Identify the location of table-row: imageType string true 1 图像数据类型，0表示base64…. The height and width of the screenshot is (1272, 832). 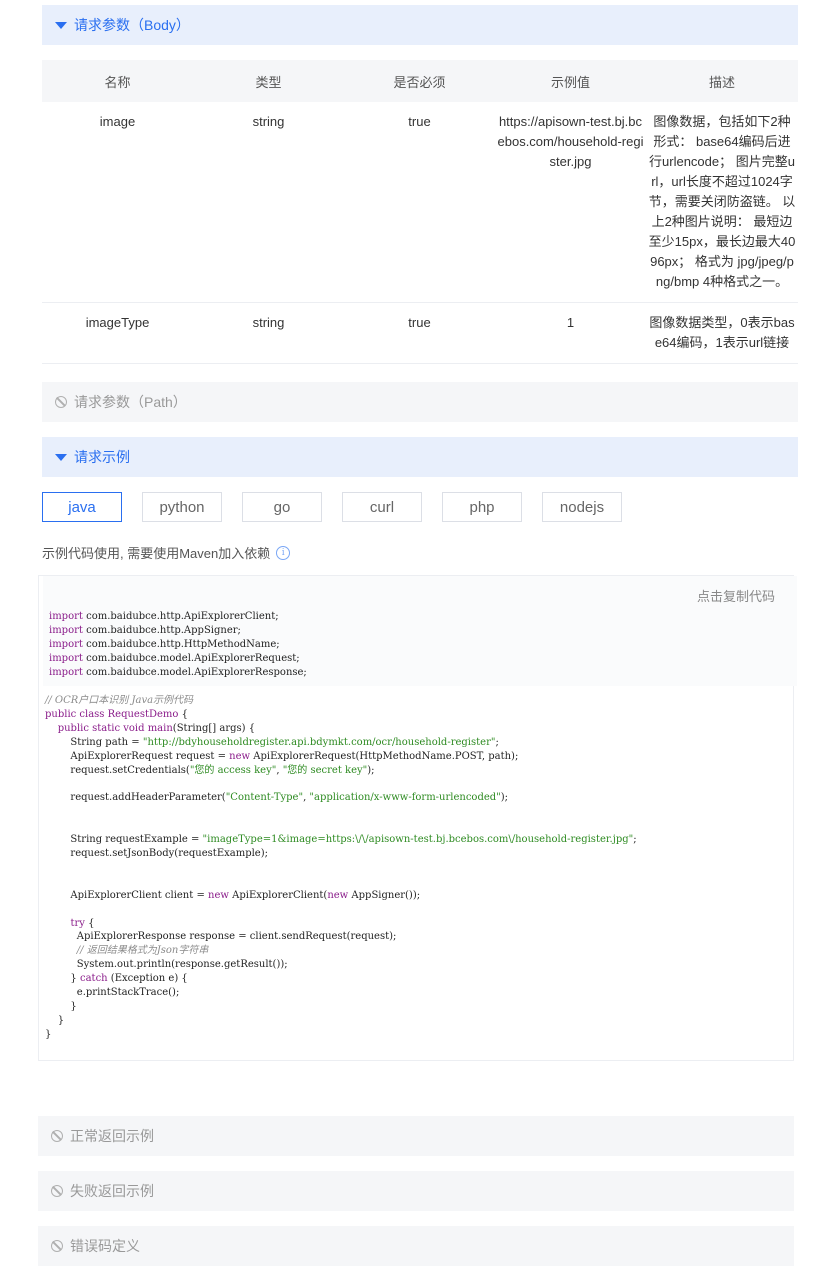
(420, 333).